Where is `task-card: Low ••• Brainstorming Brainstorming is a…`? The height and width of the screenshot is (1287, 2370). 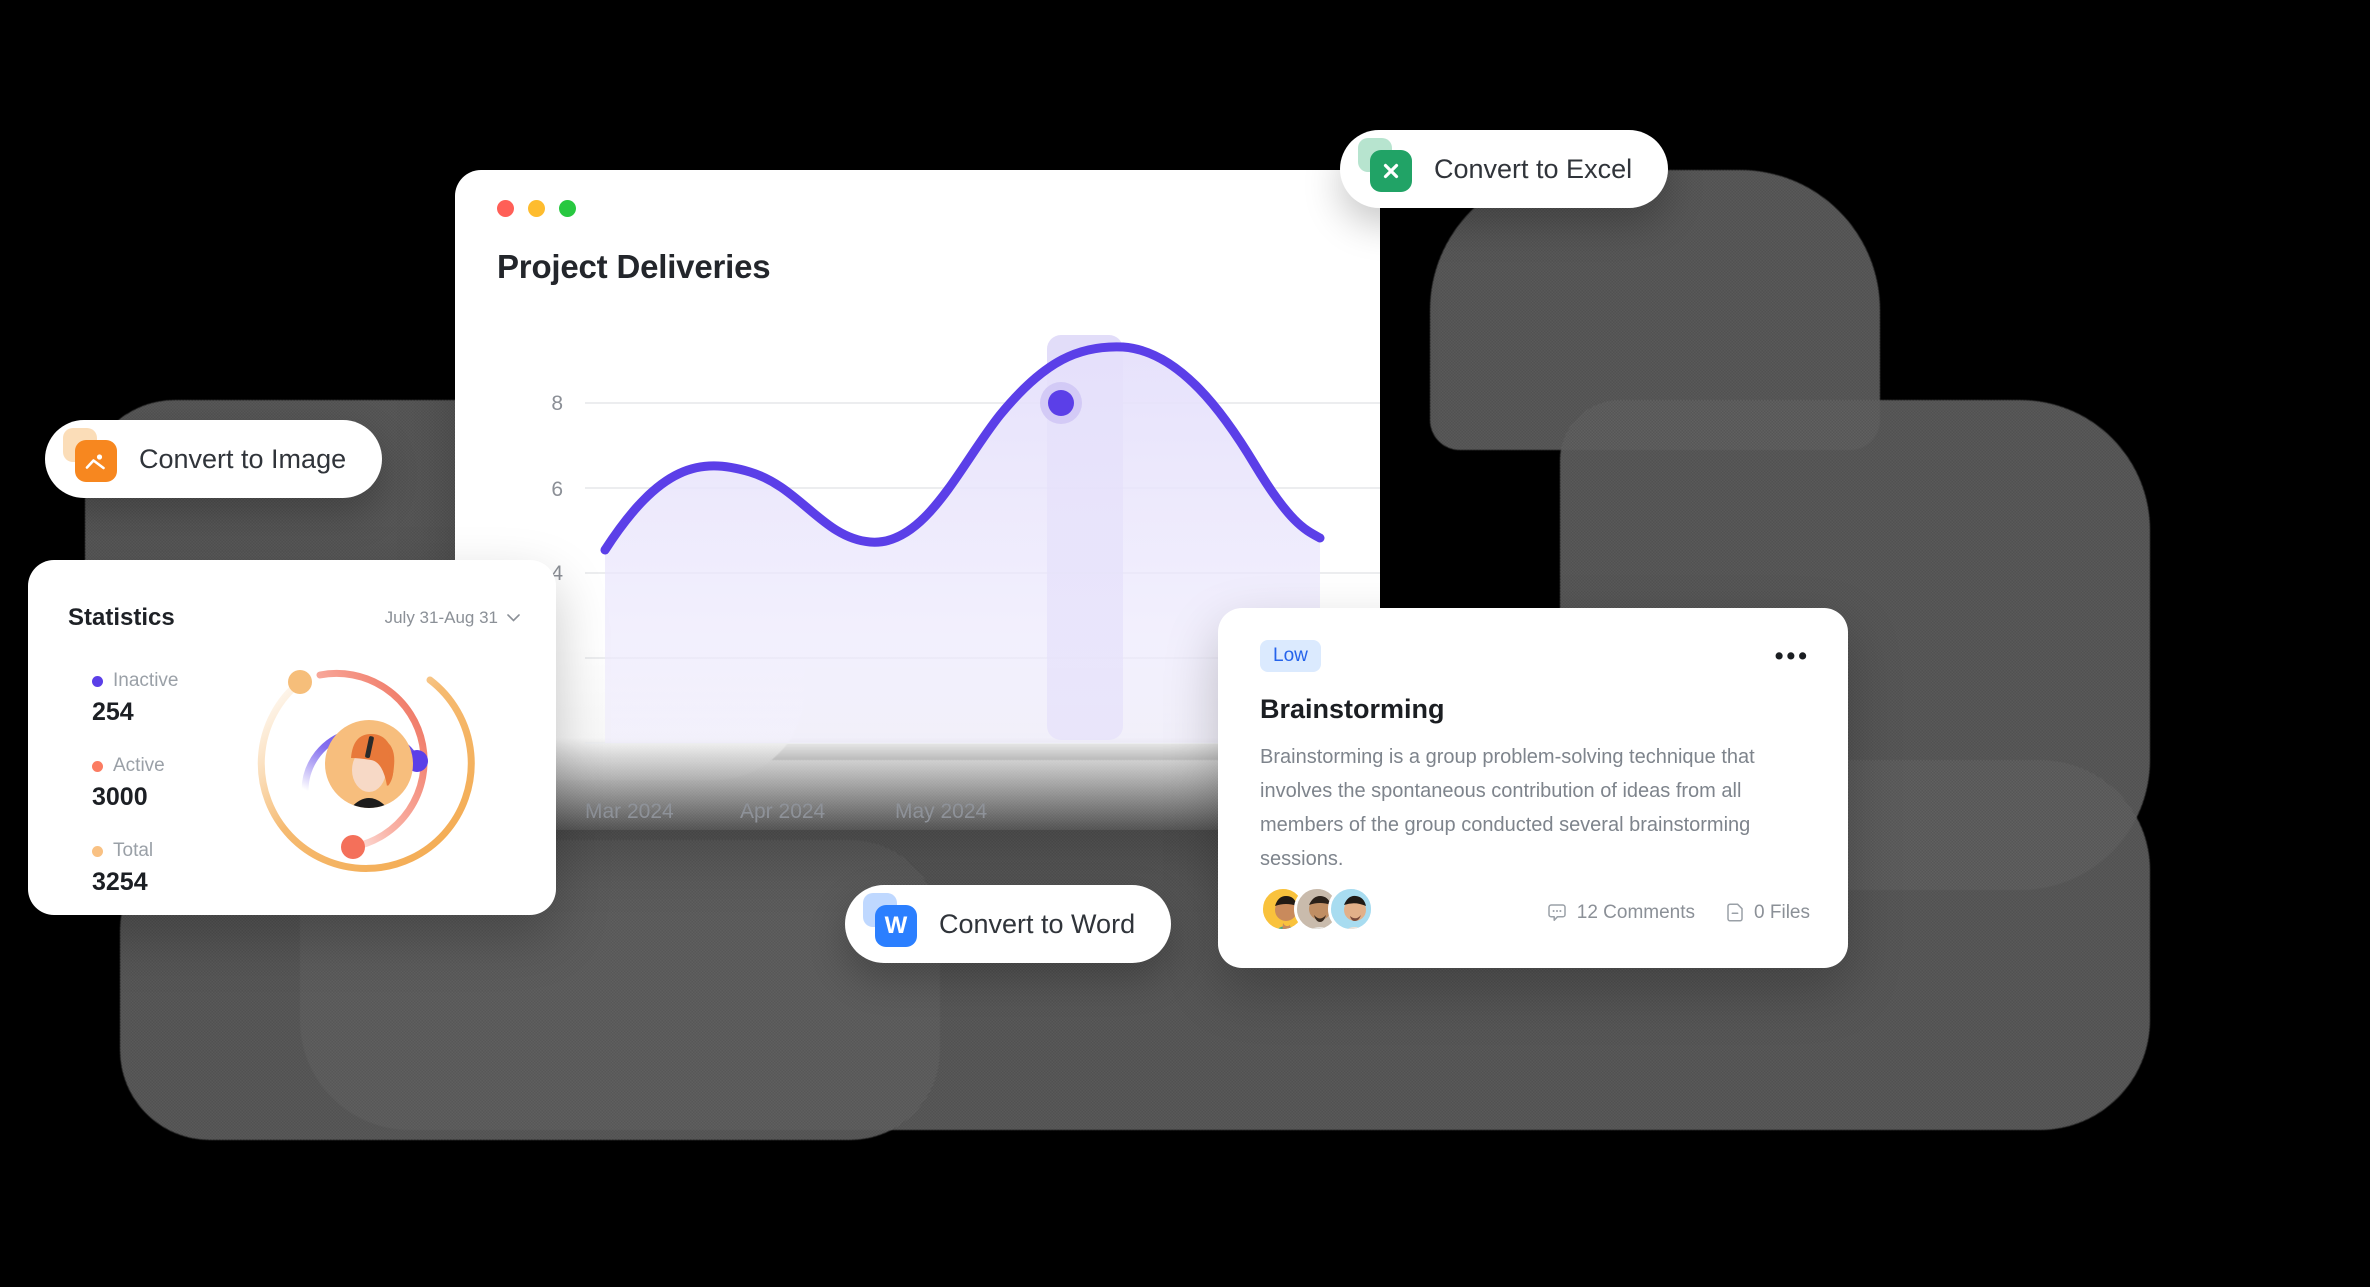 task-card: Low ••• Brainstorming Brainstorming is a… is located at coordinates (1533, 788).